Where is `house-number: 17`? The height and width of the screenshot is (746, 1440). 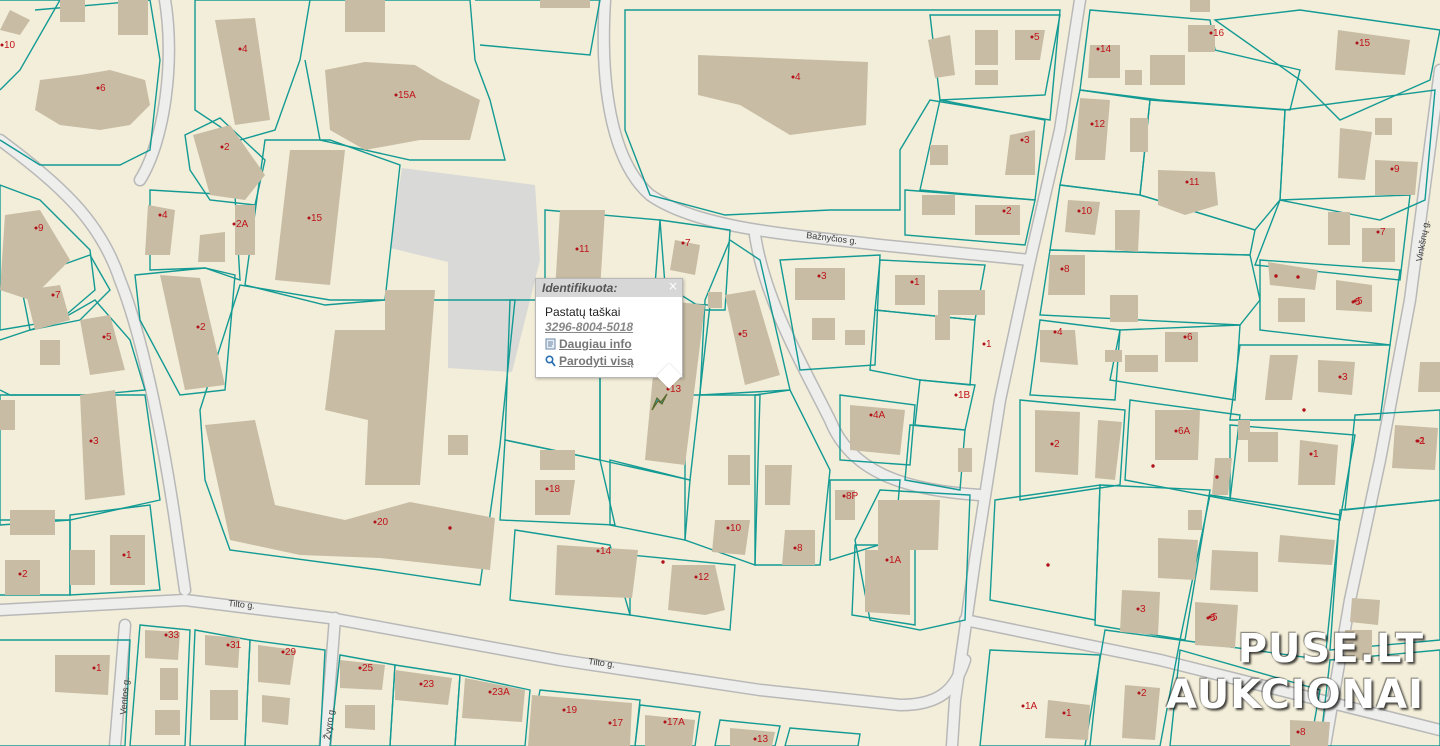 house-number: 17 is located at coordinates (618, 723).